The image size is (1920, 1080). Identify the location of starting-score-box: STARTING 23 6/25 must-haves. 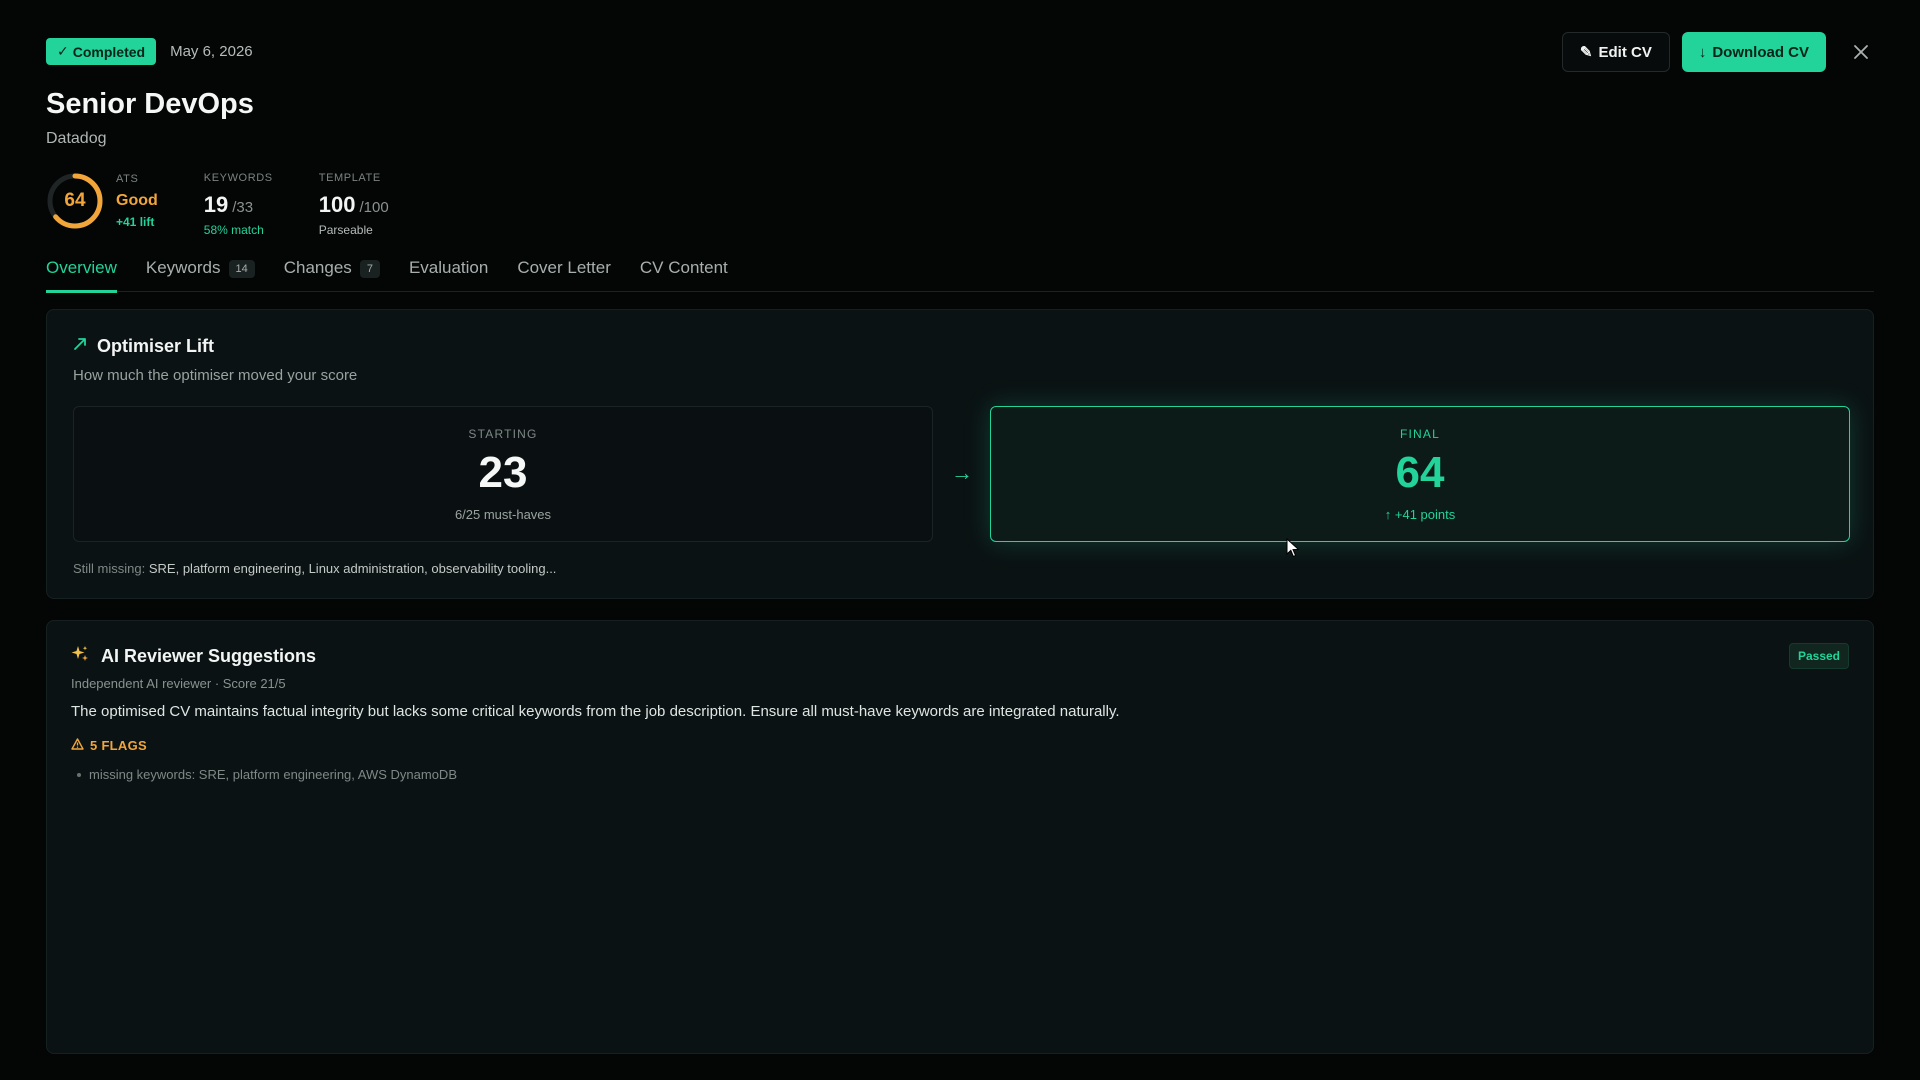
(503, 474).